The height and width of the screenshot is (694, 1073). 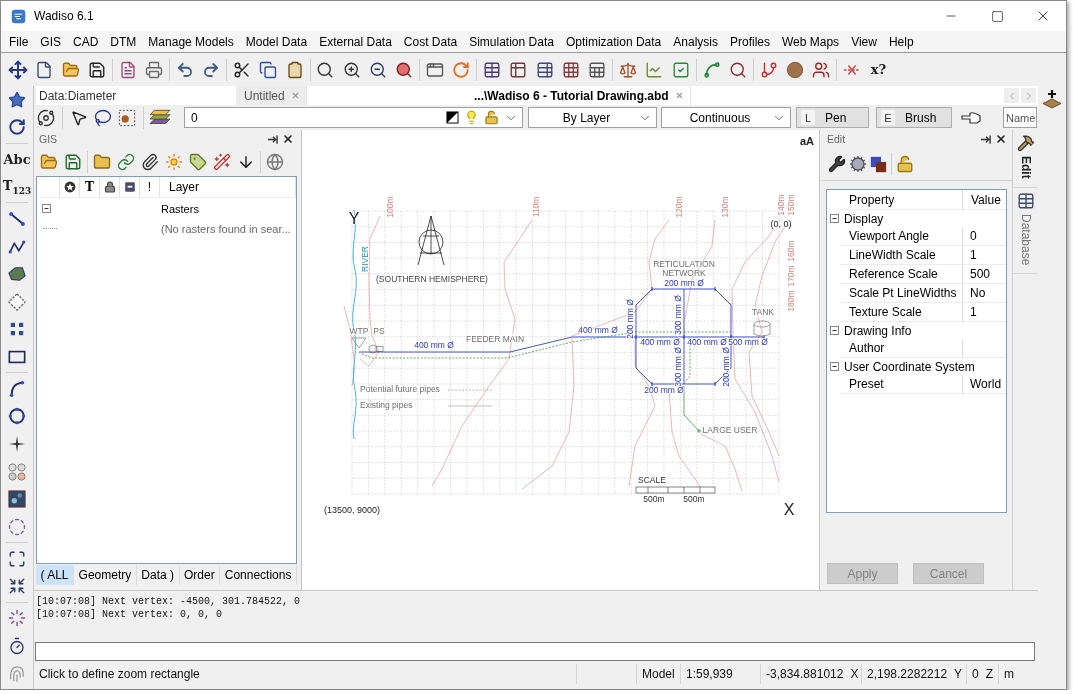 What do you see at coordinates (211, 69) in the screenshot?
I see `redo-icon` at bounding box center [211, 69].